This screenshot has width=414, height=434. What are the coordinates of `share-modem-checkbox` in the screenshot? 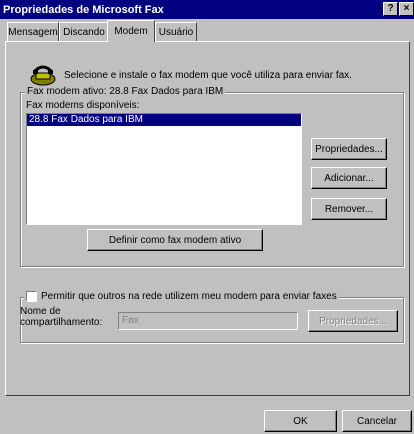 It's located at (31, 296).